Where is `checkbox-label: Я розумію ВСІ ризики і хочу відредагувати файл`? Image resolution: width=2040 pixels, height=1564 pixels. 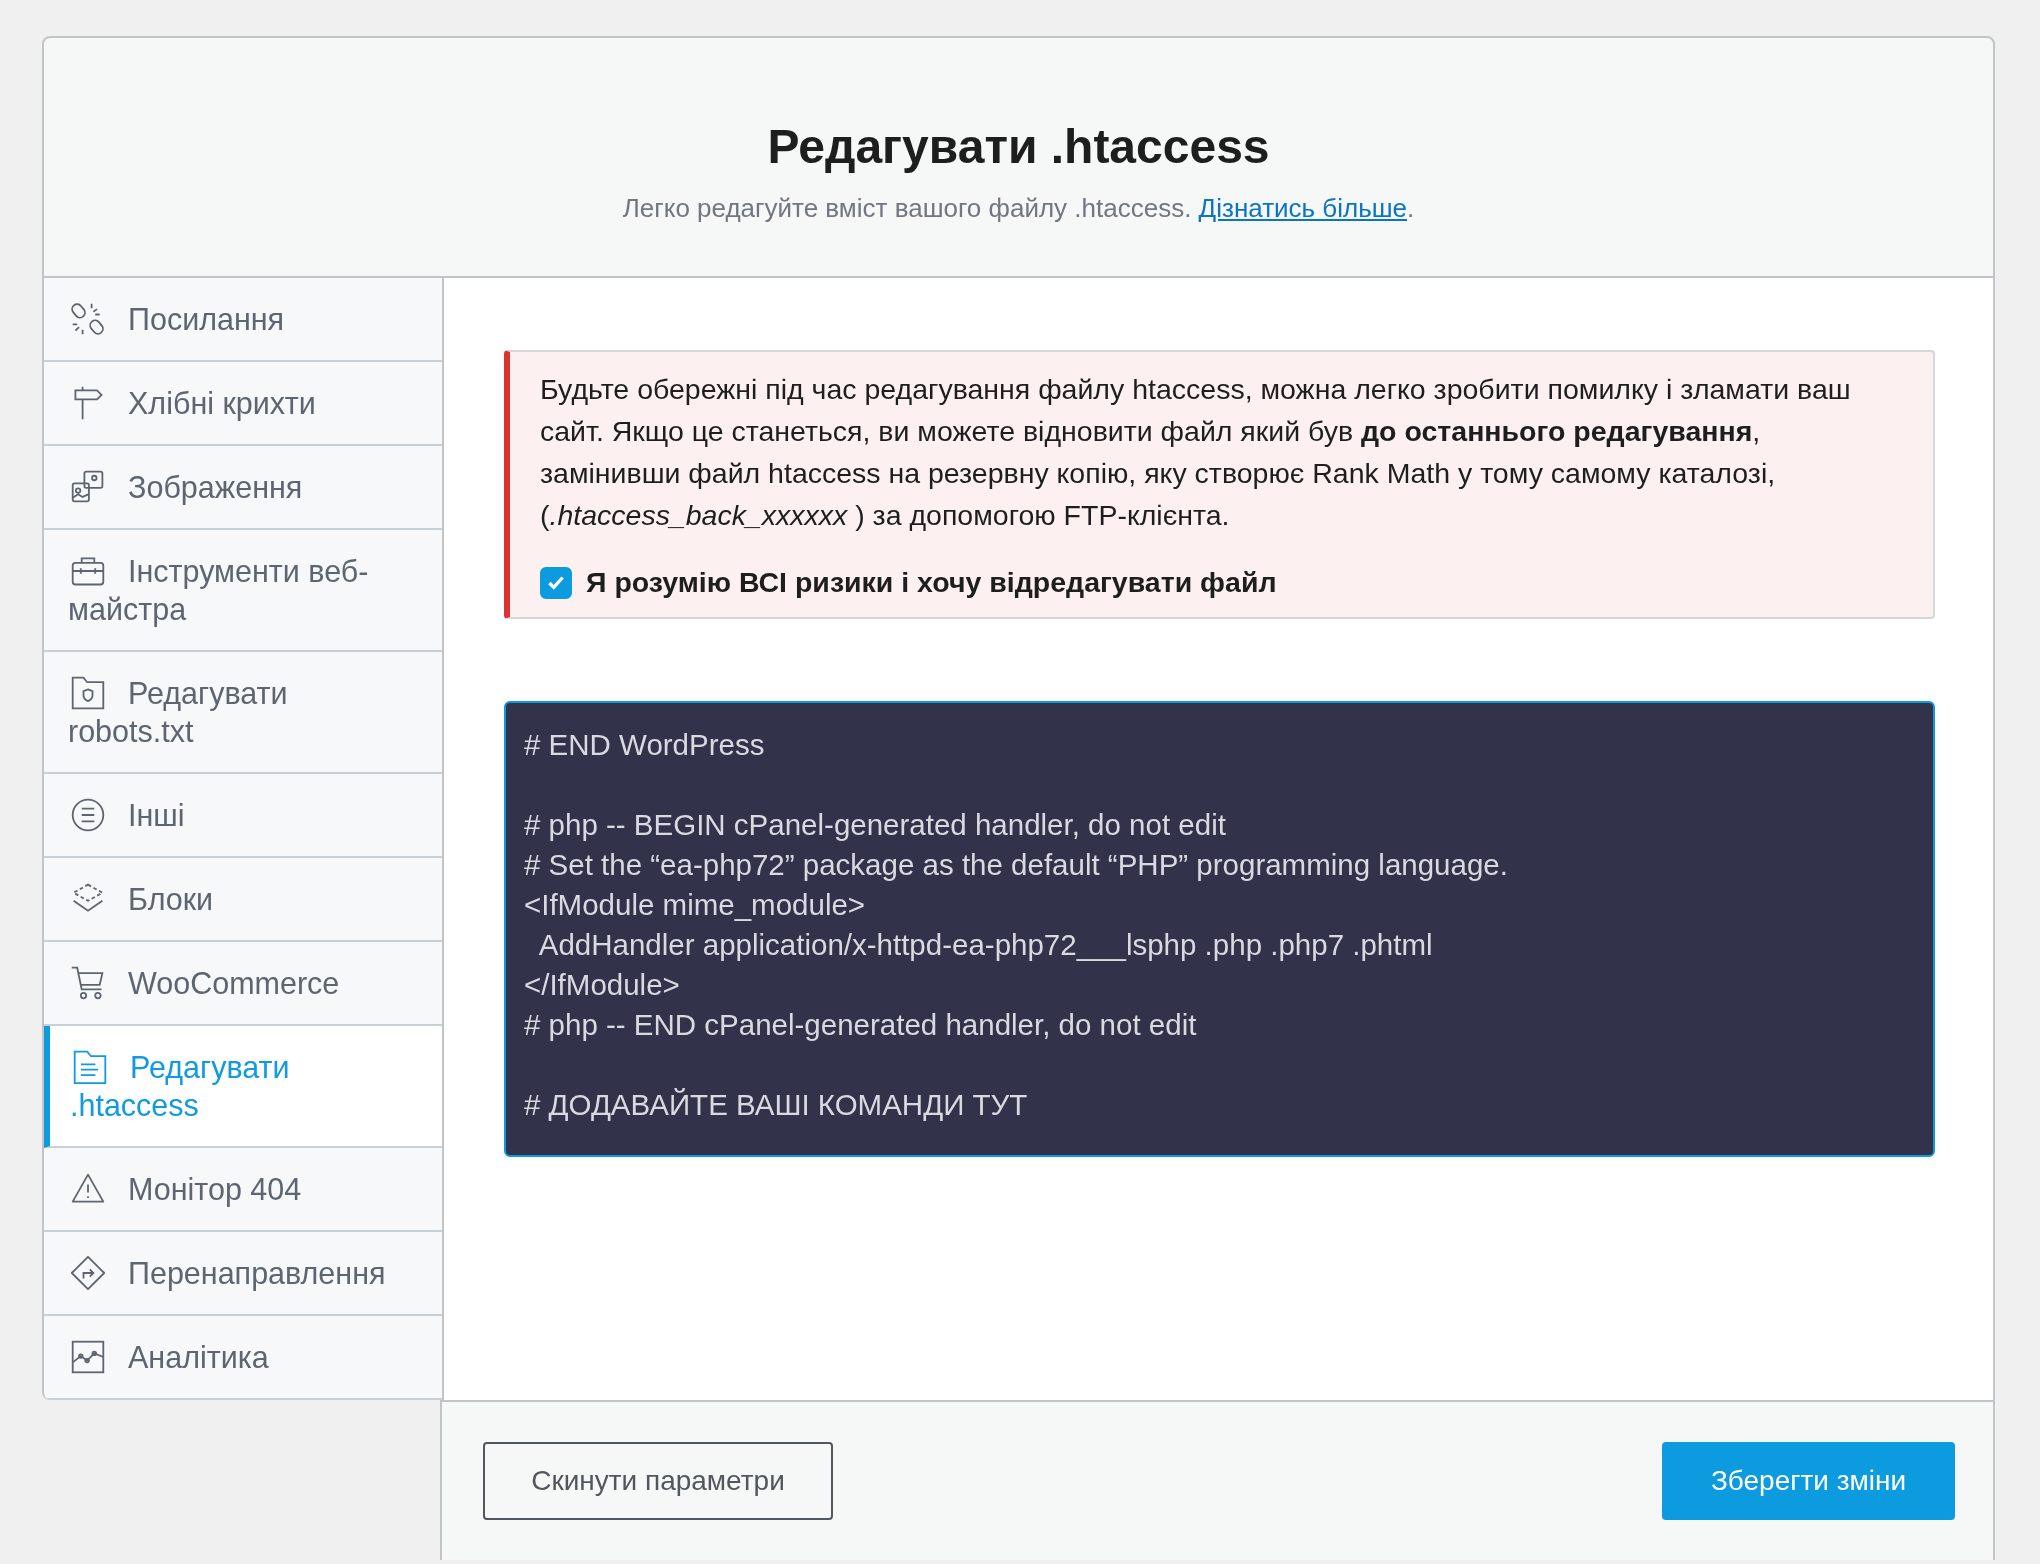
checkbox-label: Я розумію ВСІ ризики і хочу відредагувати файл is located at coordinates (931, 582).